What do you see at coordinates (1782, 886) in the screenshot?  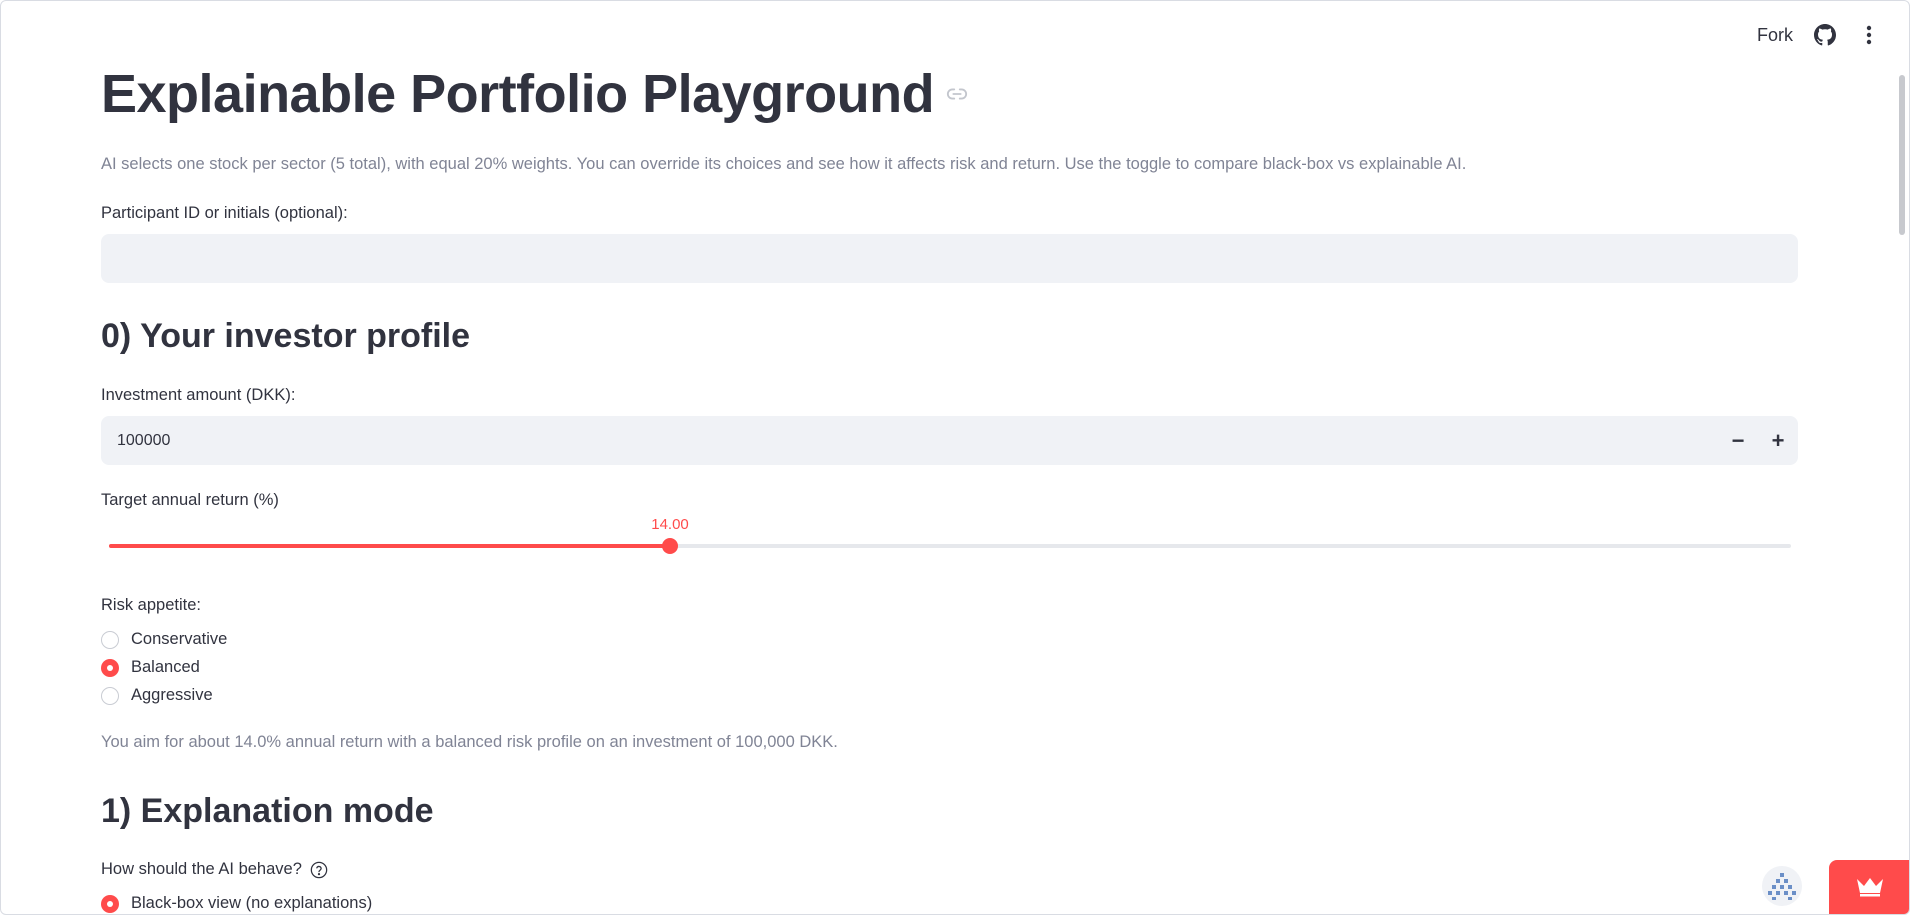 I see `streamlit-logo-icon` at bounding box center [1782, 886].